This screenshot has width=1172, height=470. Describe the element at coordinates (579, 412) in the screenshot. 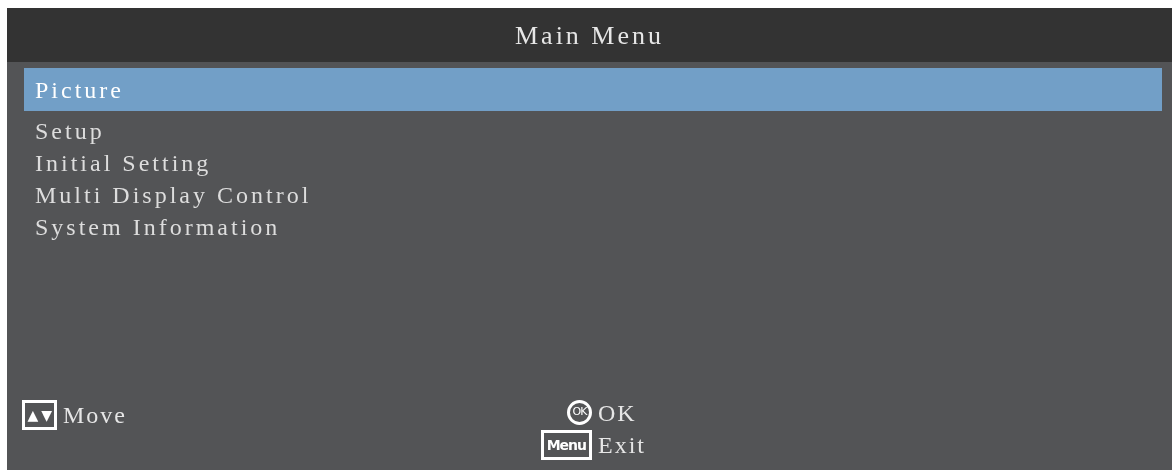

I see `ok-key-icon: OK` at that location.